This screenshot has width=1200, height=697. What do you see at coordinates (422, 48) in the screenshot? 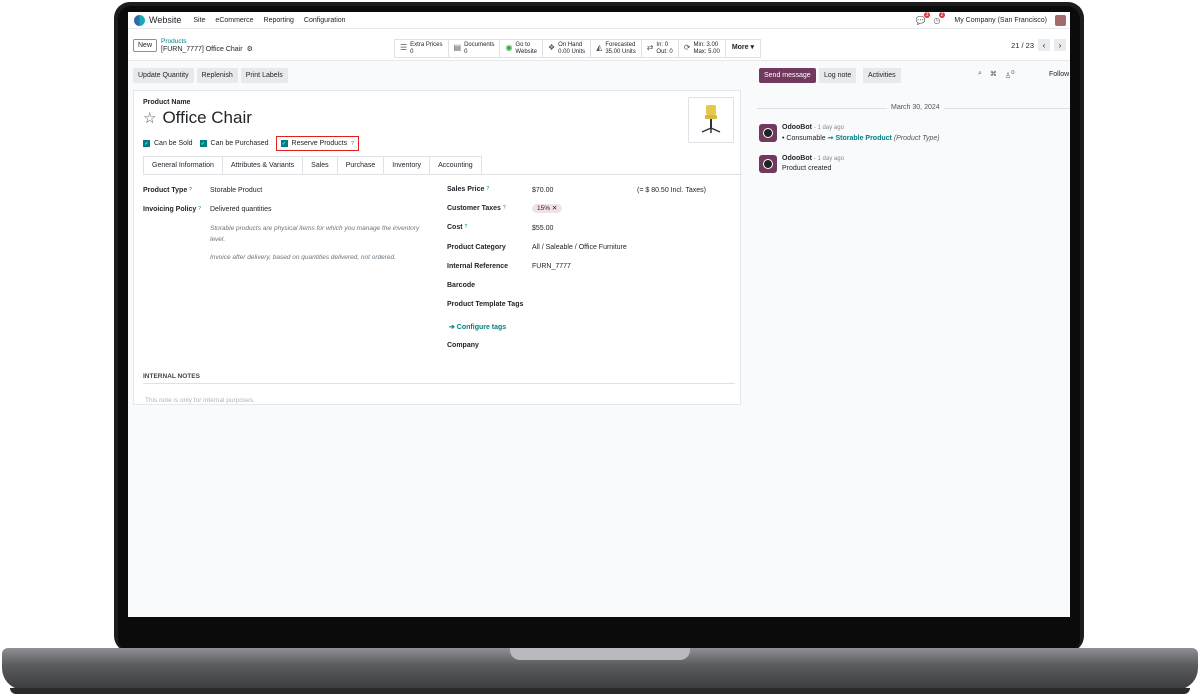
I see `smart-extra-prices: ☰ Extra Prices 0` at bounding box center [422, 48].